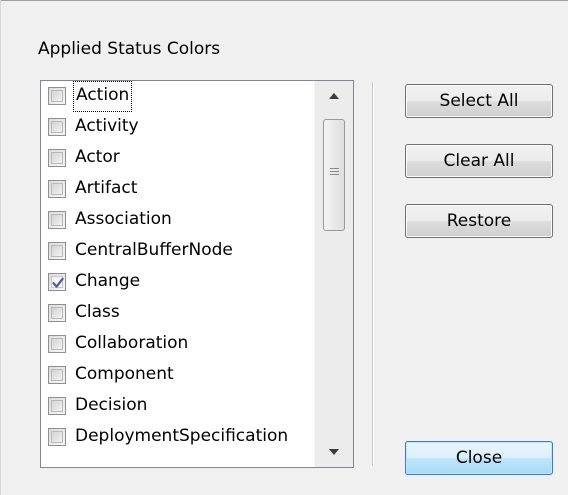 This screenshot has height=495, width=568. I want to click on checkbox-checked, so click(57, 282).